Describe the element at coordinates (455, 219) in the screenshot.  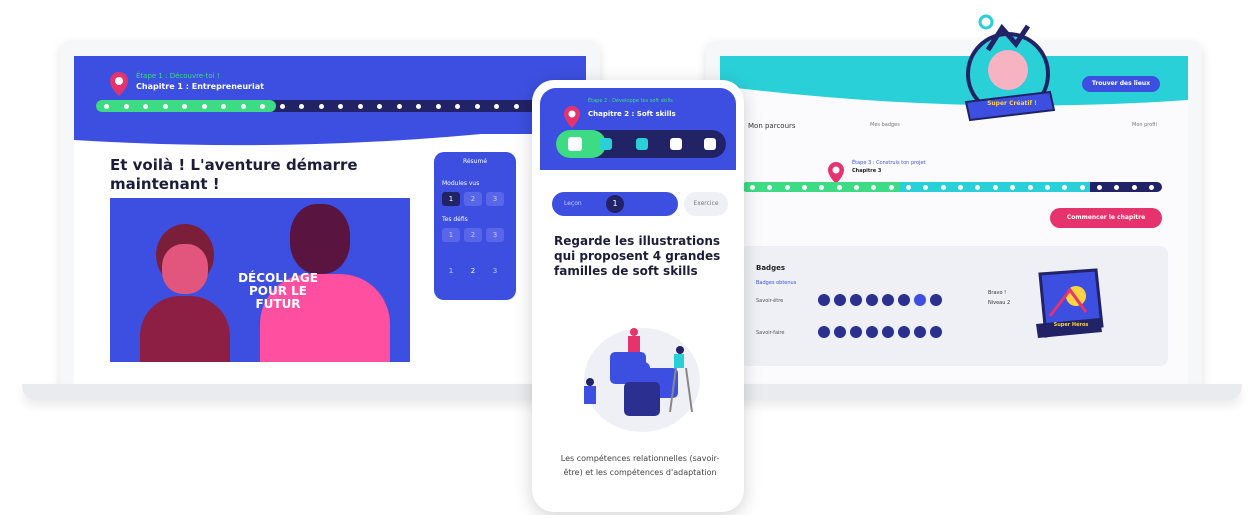
I see `summary-section2: Tes défis` at that location.